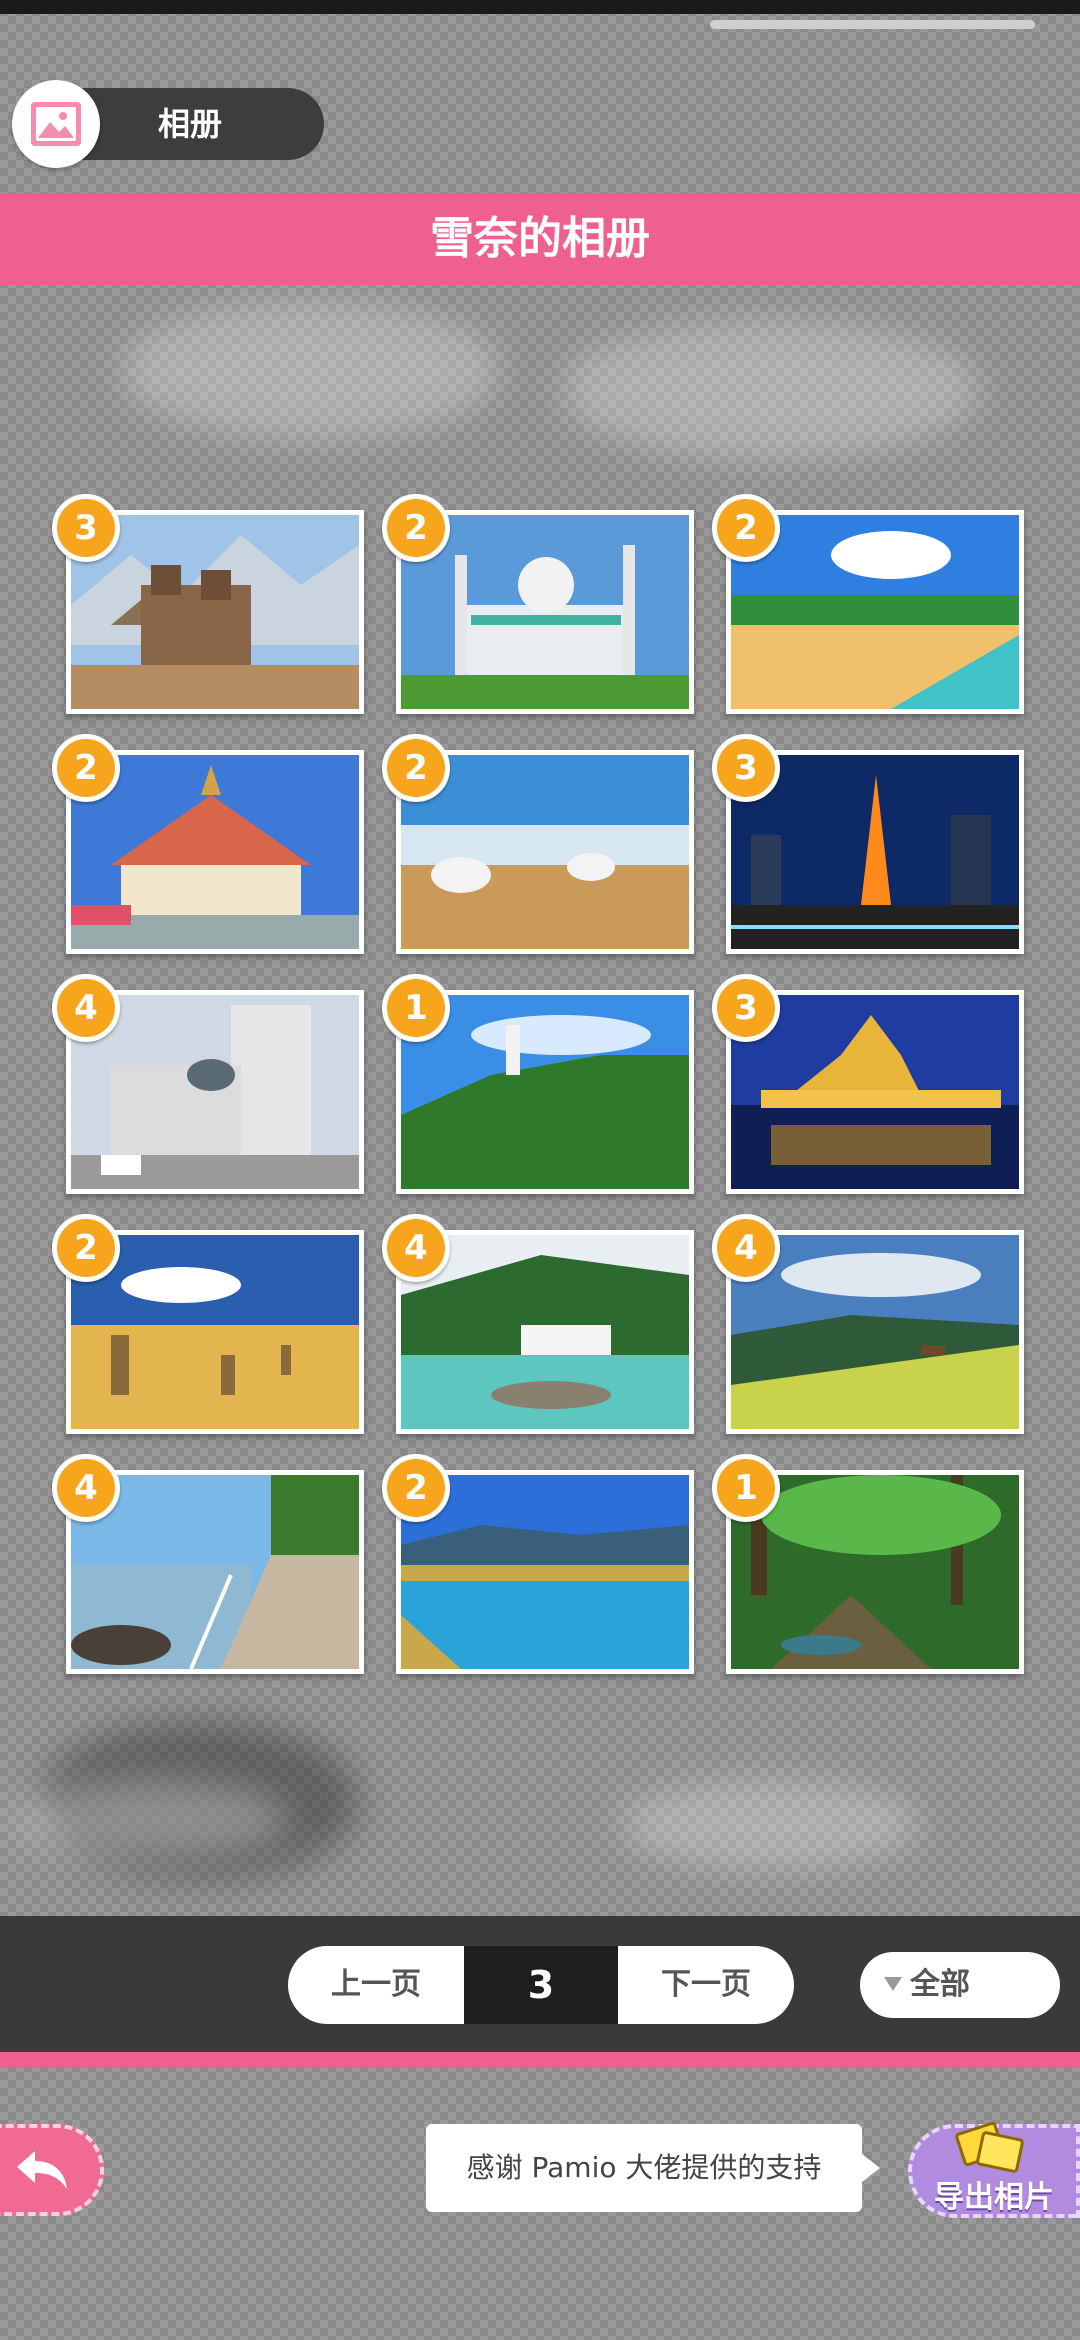  I want to click on credits-tooltip: 感谢 Pamio 大佬提供的支持, so click(653, 2168).